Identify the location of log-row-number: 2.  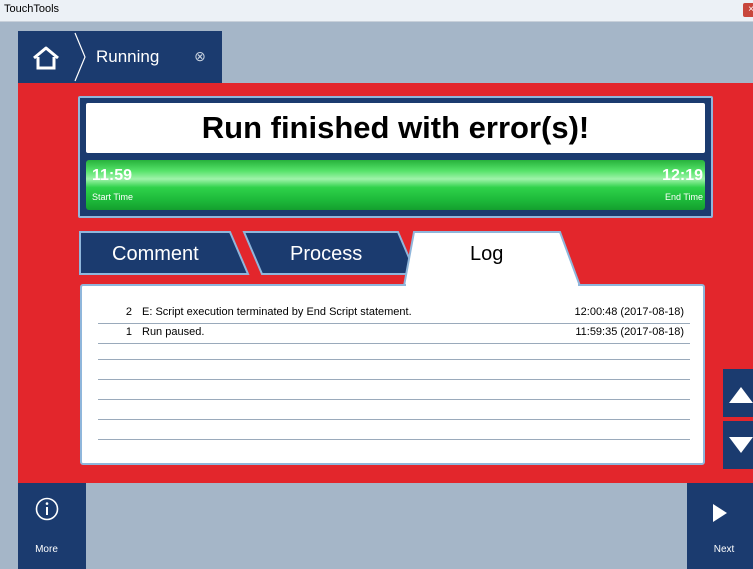
(128, 312).